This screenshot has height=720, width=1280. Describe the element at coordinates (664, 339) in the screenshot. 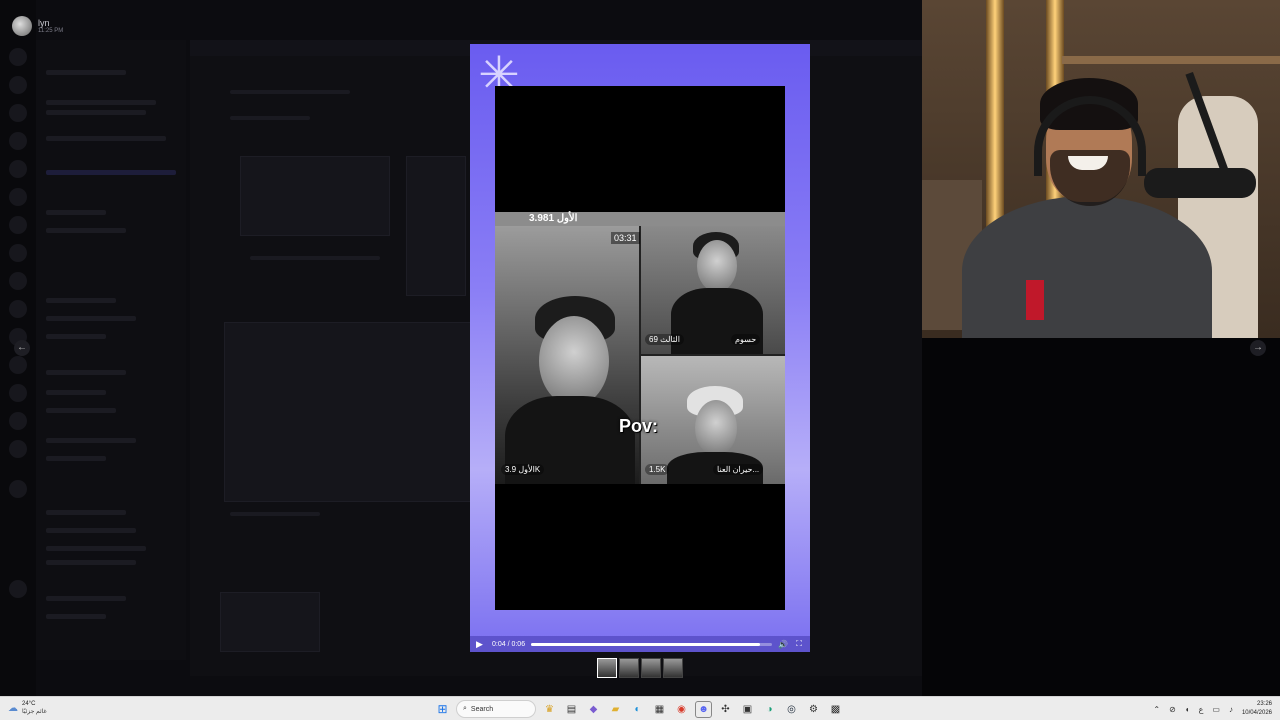

I see `tile-label: الثالث 69` at that location.